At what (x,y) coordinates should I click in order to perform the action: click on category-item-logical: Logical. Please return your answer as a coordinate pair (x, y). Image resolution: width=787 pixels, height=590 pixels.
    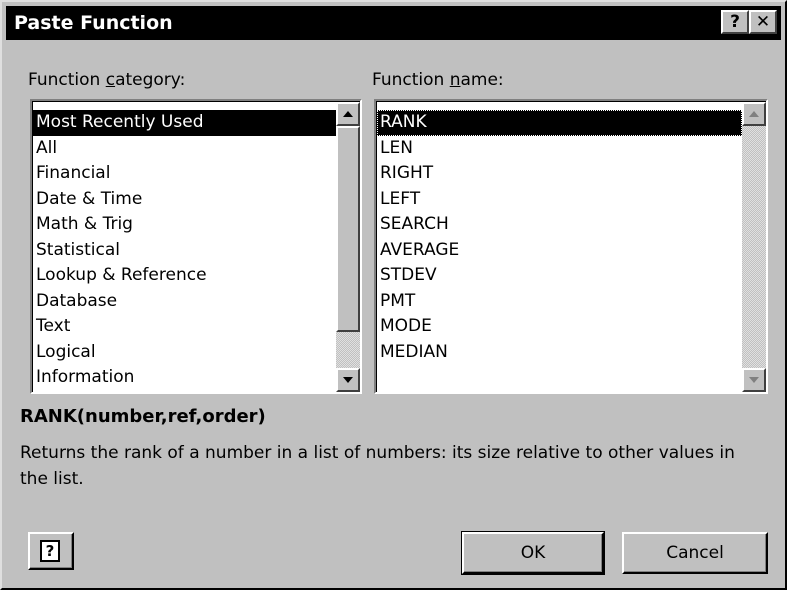
    Looking at the image, I should click on (184, 353).